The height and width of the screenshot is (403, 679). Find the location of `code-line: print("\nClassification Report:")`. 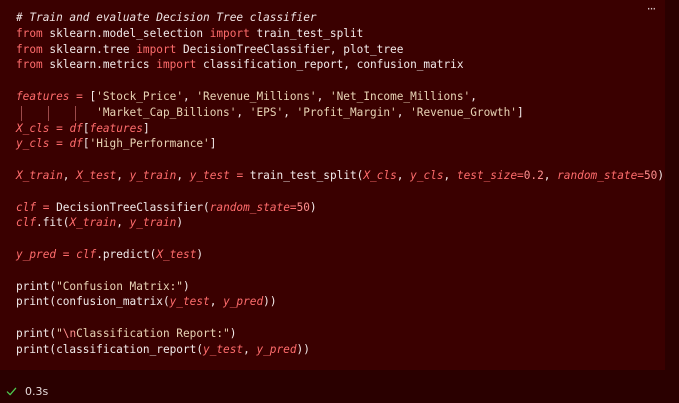

code-line: print("\nClassification Report:") is located at coordinates (340, 334).